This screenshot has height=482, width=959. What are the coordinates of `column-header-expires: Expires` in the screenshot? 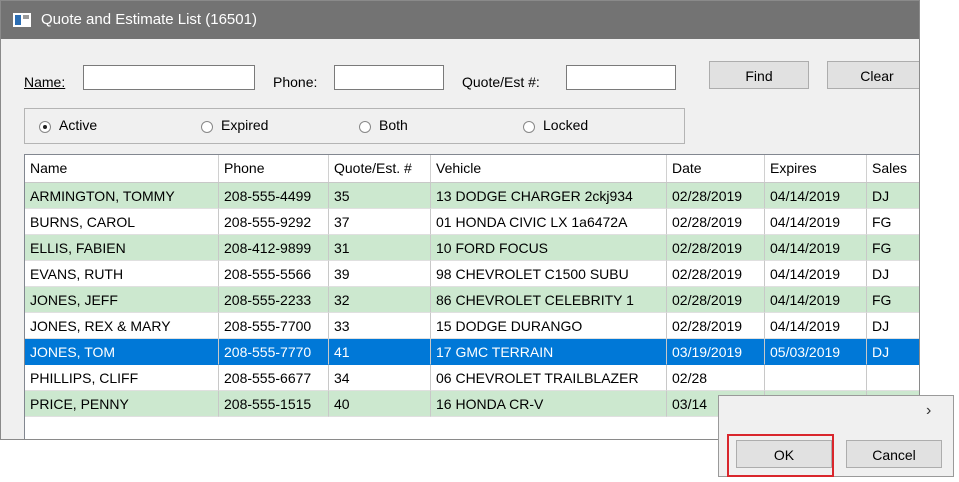 It's located at (816, 168).